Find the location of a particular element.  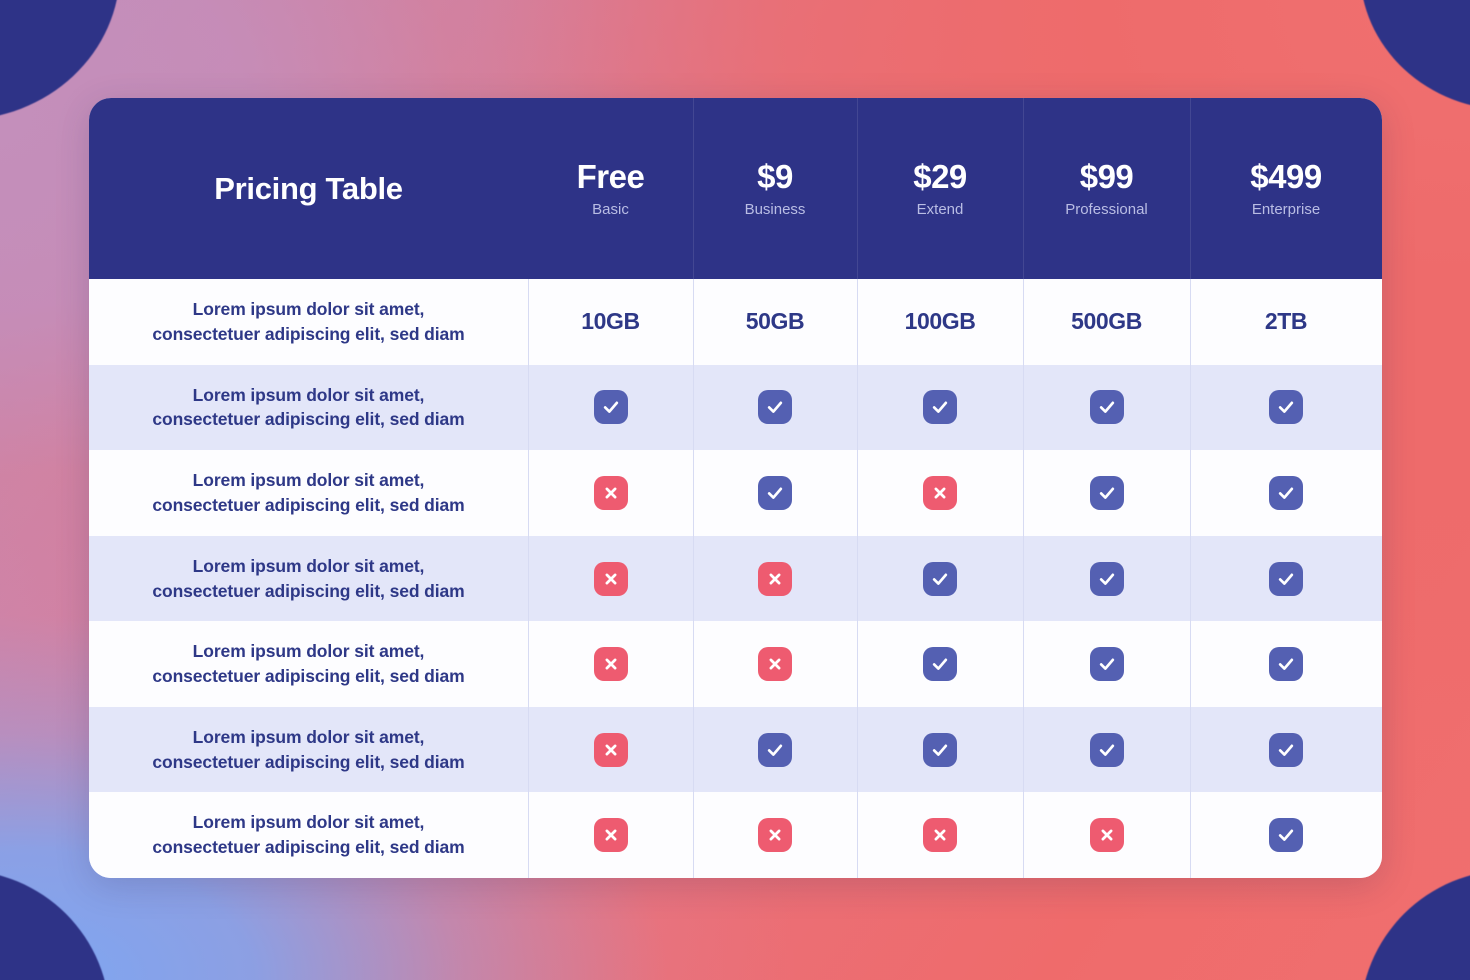

page-title: Pricing Table is located at coordinates (308, 188).